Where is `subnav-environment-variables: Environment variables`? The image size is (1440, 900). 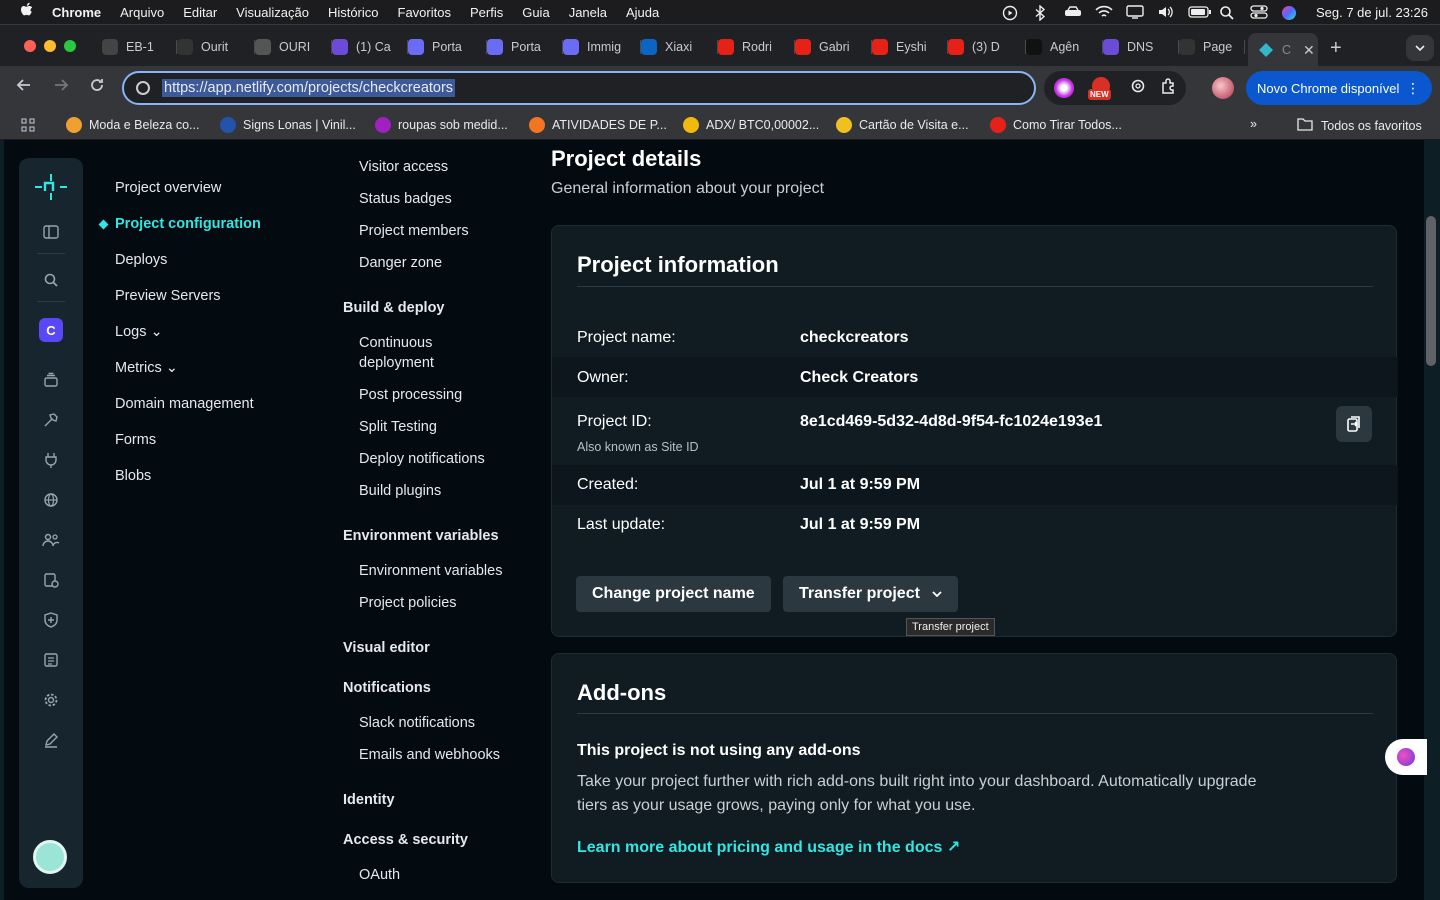
subnav-environment-variables: Environment variables is located at coordinates (430, 571).